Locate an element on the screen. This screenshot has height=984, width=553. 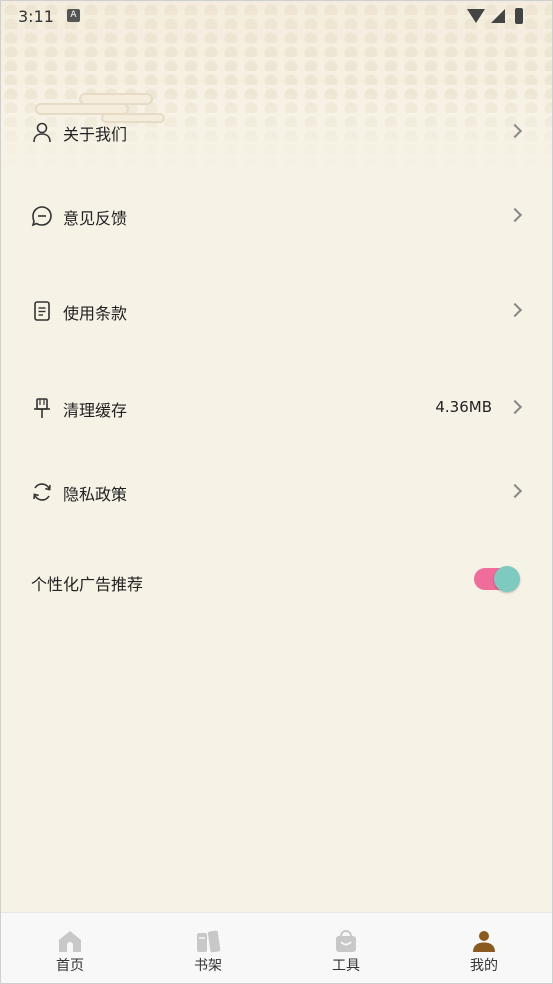
notification-icon: A is located at coordinates (73, 15).